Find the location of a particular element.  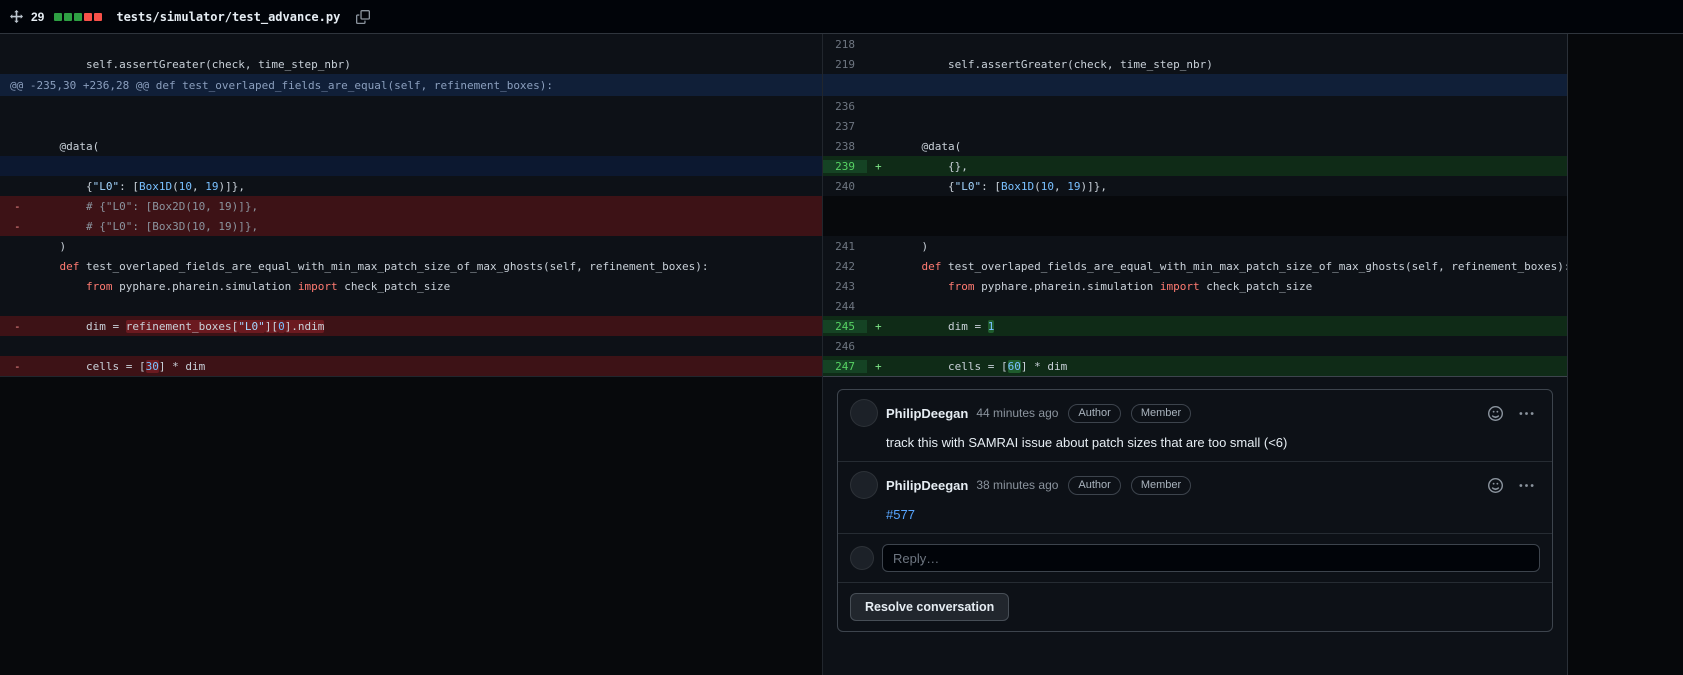

line-number: 240 is located at coordinates (845, 186).